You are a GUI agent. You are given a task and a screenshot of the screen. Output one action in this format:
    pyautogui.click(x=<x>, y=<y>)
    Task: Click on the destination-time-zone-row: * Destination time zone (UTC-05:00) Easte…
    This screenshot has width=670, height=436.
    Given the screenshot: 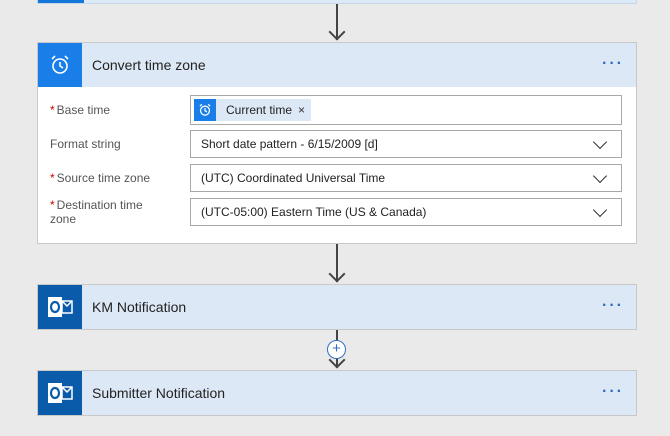 What is the action you would take?
    pyautogui.click(x=336, y=212)
    